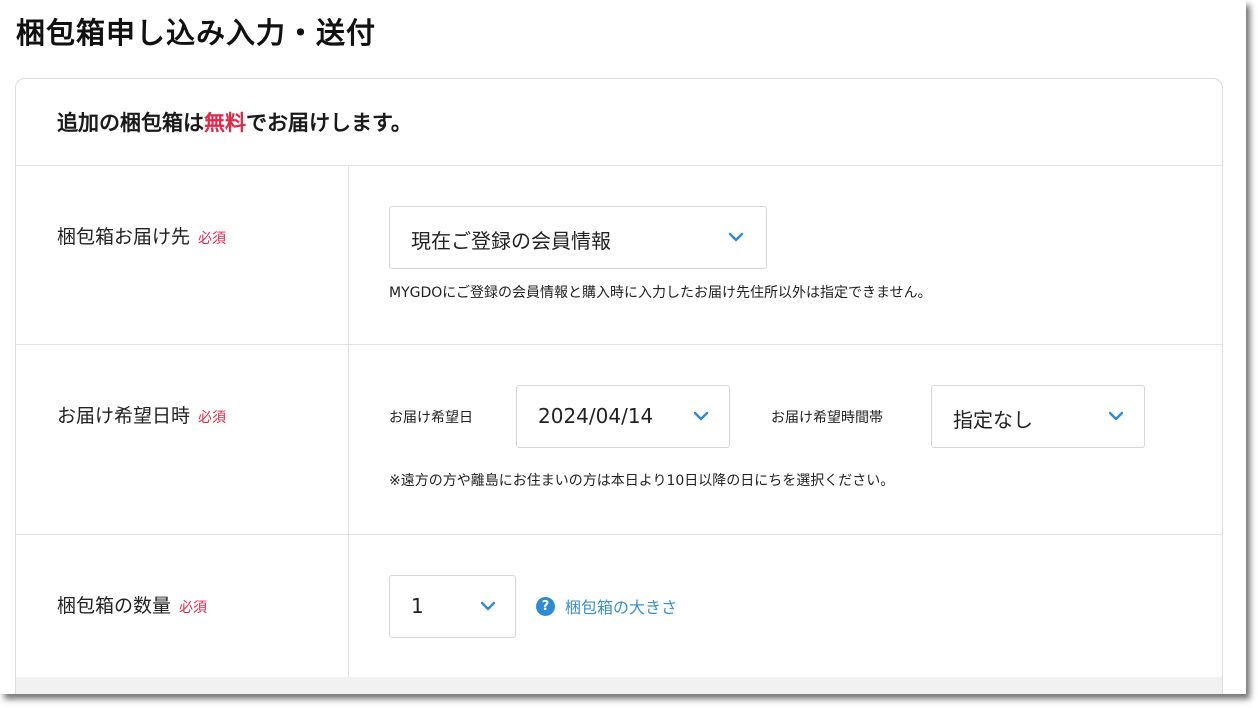 This screenshot has width=1258, height=708. What do you see at coordinates (182, 439) in the screenshot?
I see `delivery-datetime-label-cell: お届け希望日時 必須` at bounding box center [182, 439].